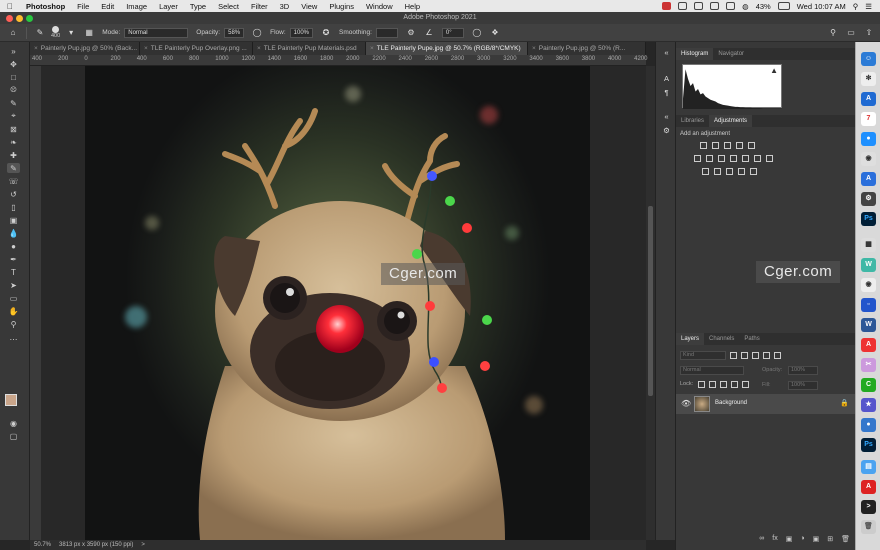 This screenshot has width=880, height=550. Describe the element at coordinates (712, 370) in the screenshot. I see `layer-blend-mode: Normal` at that location.